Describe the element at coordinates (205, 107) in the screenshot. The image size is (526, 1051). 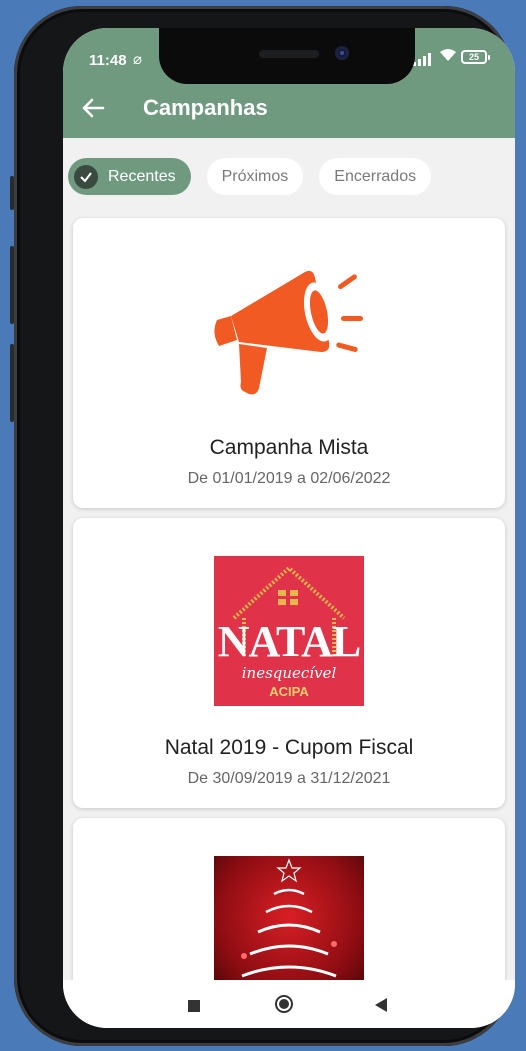
I see `page-title: Campanhas` at that location.